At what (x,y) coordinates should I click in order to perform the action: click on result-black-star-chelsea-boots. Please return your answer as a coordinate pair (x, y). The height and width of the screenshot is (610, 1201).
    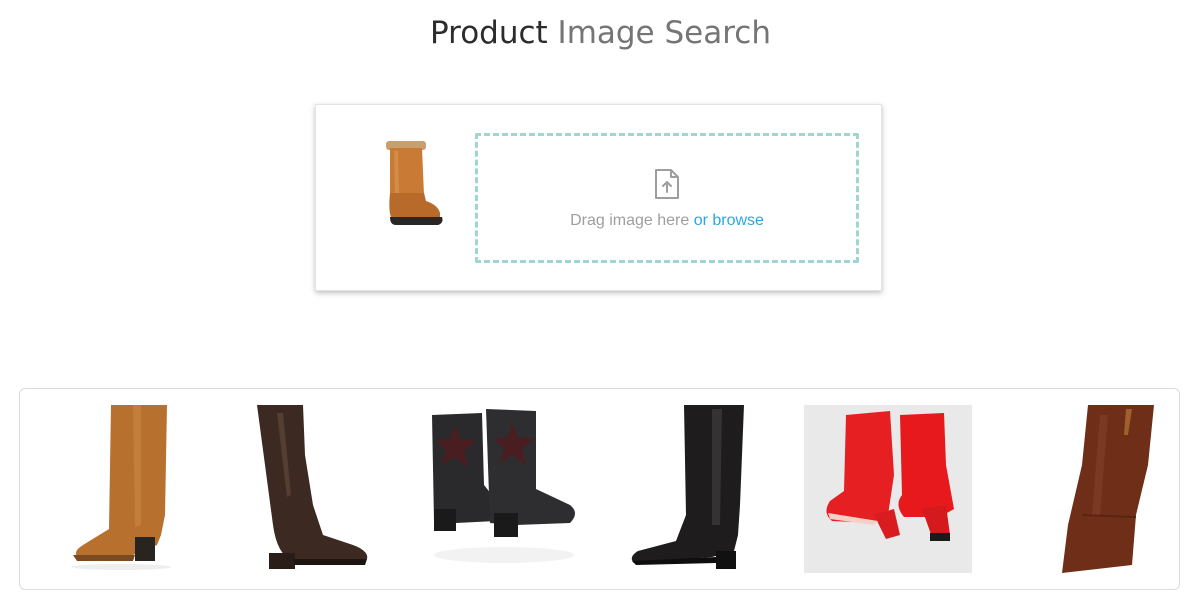
    Looking at the image, I should click on (504, 489).